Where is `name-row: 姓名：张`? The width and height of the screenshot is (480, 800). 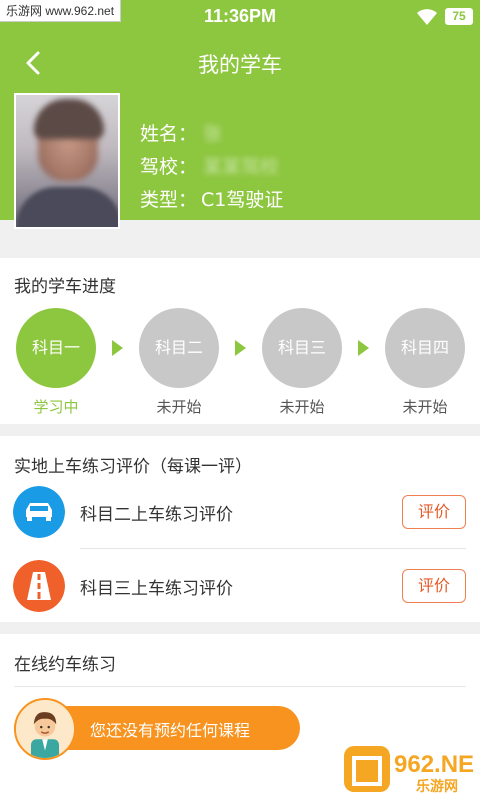 name-row: 姓名：张 is located at coordinates (181, 132).